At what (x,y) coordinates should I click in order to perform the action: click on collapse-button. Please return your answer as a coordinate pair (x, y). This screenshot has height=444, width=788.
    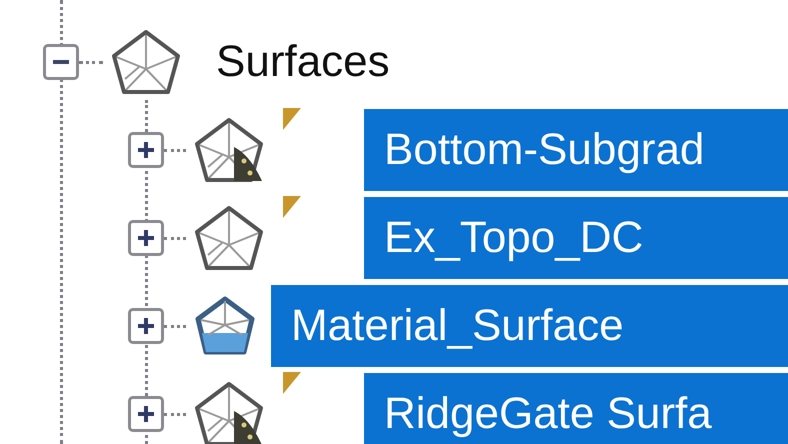
    Looking at the image, I should click on (61, 62).